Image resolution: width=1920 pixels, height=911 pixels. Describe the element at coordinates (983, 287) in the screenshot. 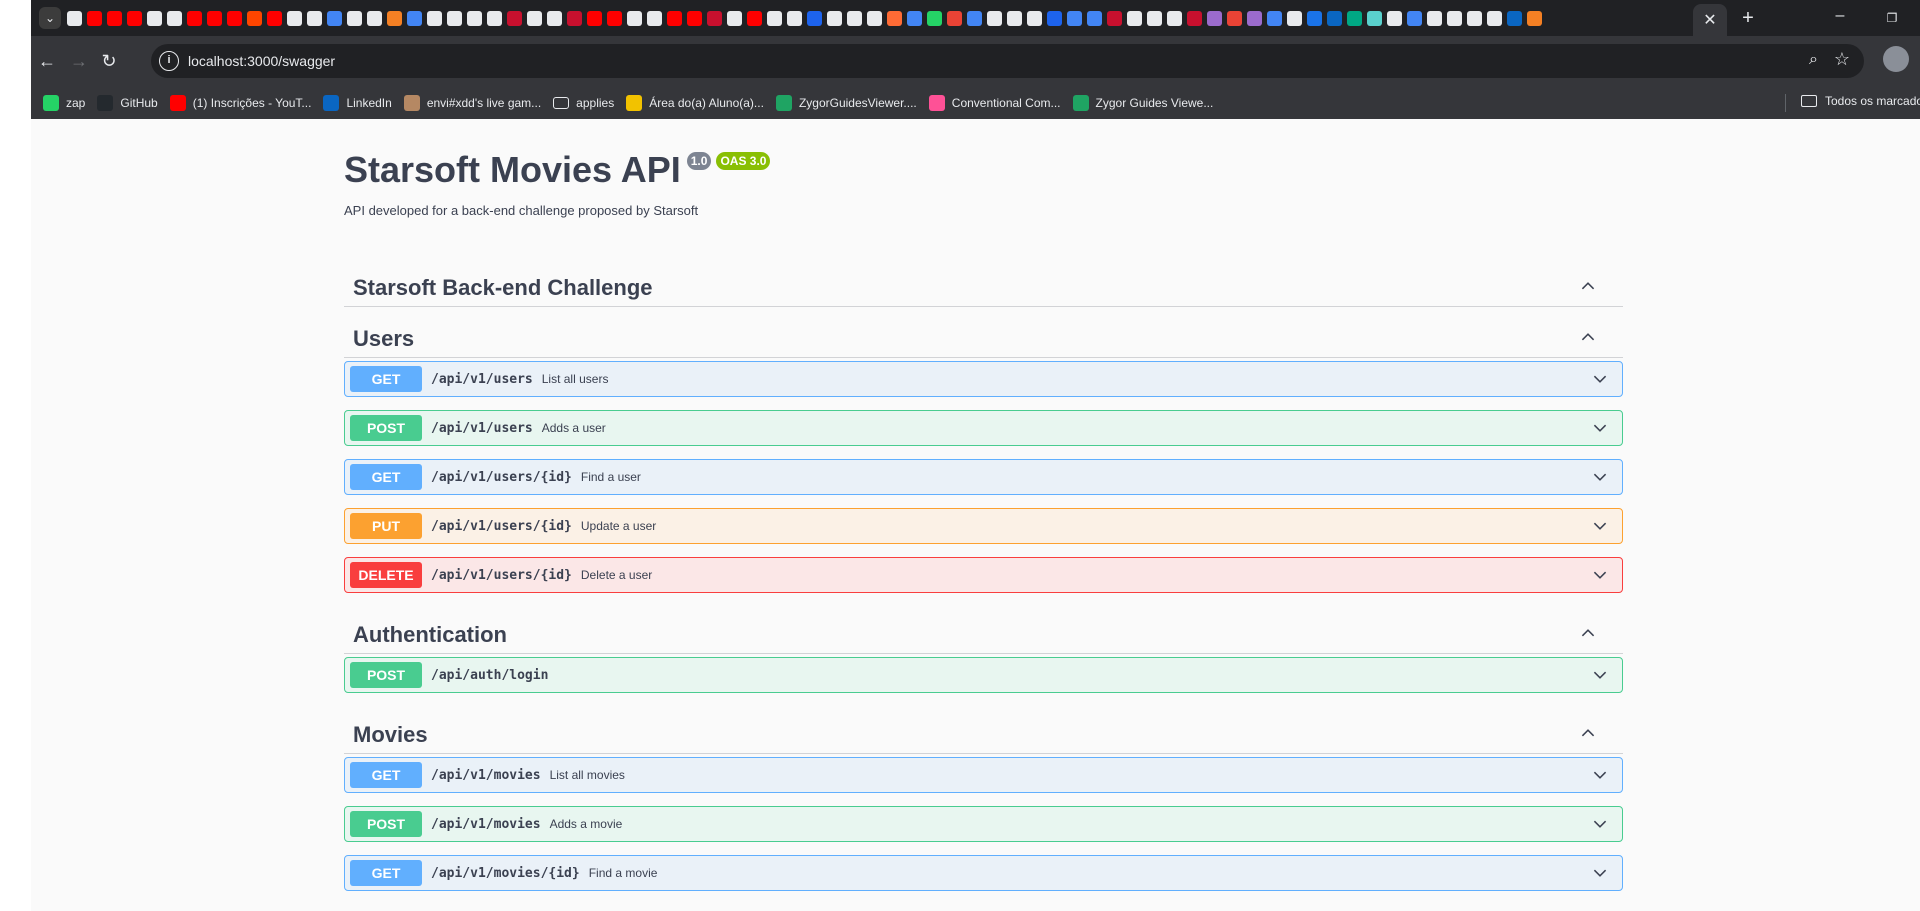

I see `tag-section-header: Starsoft Back-end Challenge` at that location.